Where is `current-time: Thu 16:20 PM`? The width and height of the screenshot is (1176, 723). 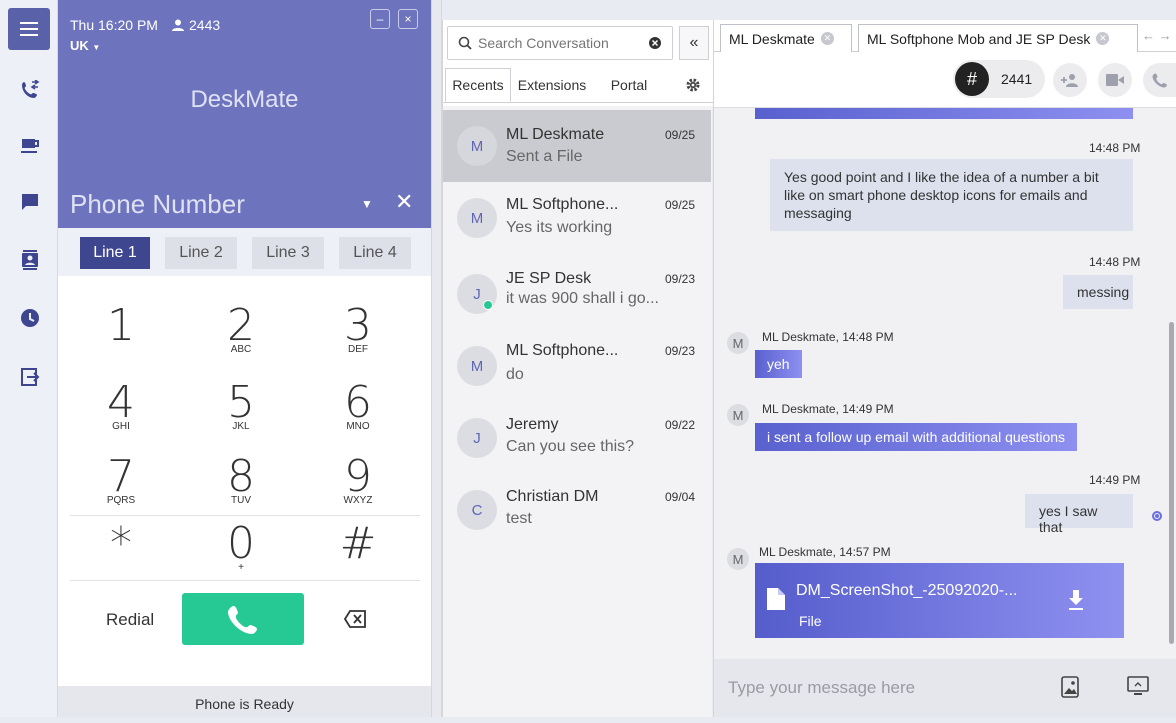 current-time: Thu 16:20 PM is located at coordinates (114, 25).